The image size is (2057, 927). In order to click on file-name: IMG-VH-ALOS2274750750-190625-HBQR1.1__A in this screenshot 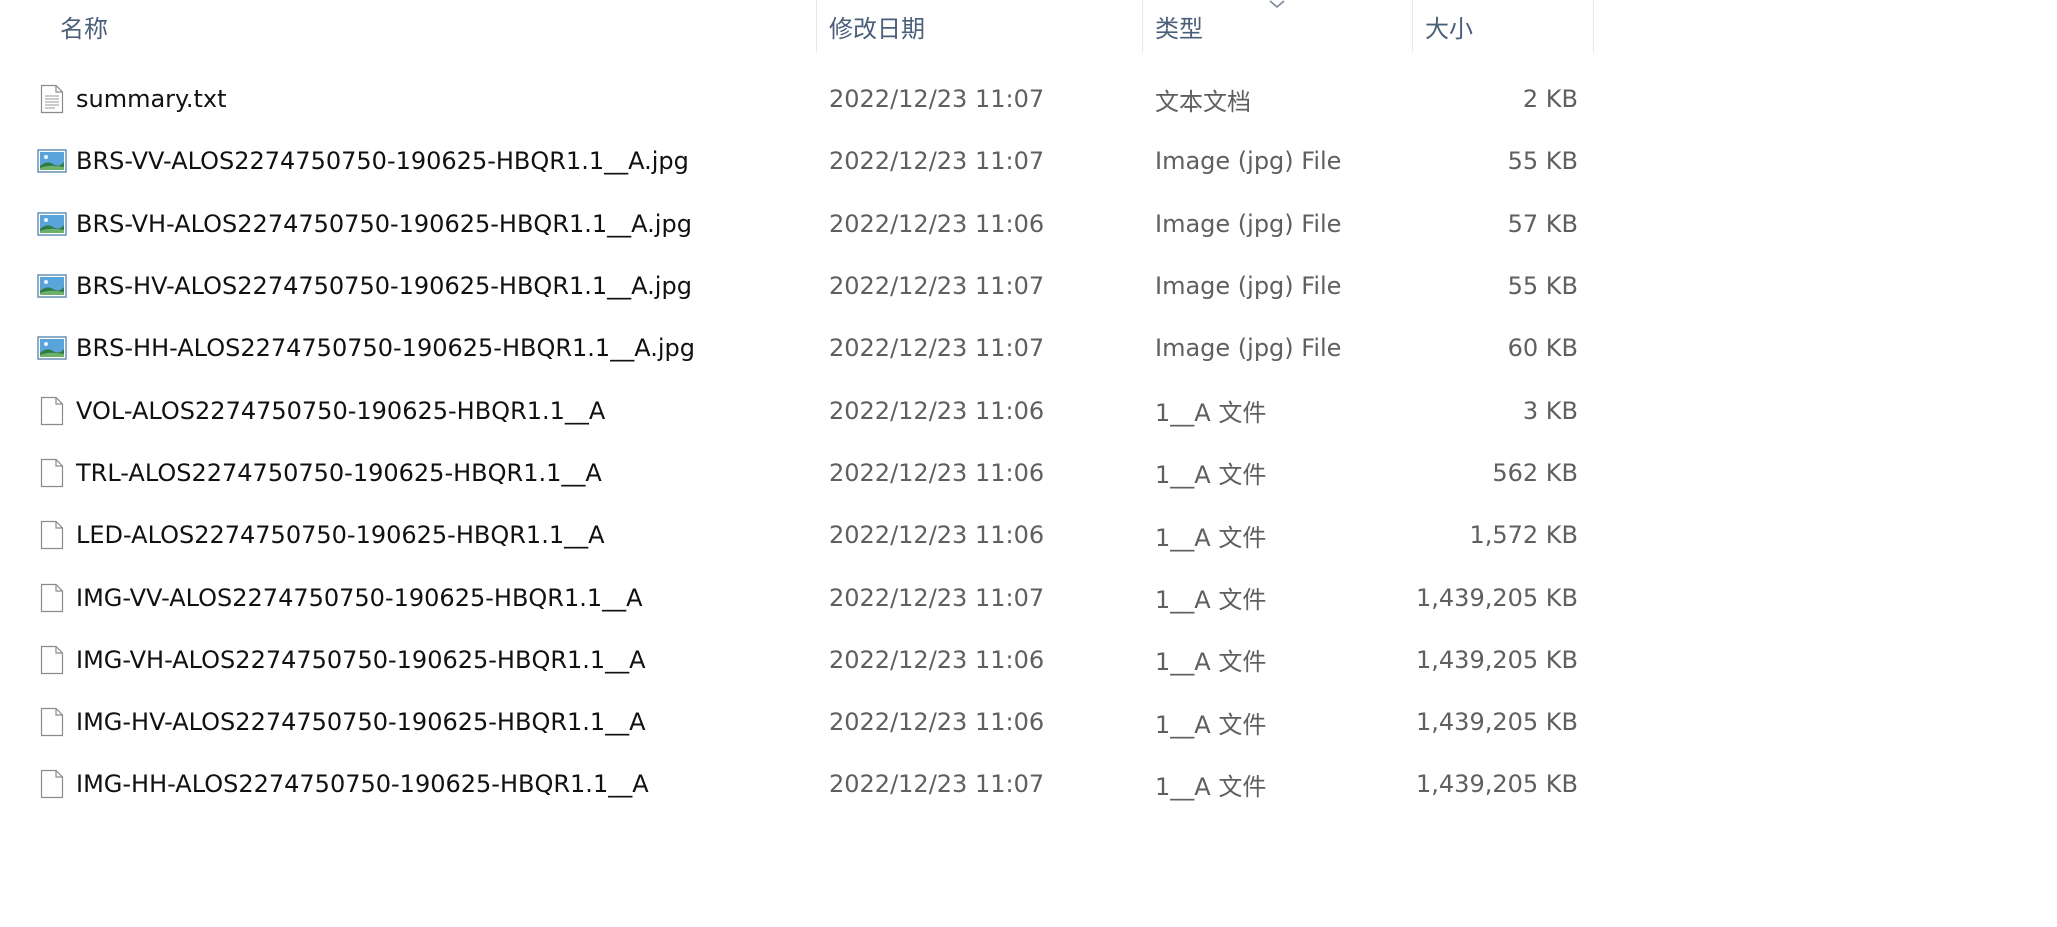, I will do `click(361, 659)`.